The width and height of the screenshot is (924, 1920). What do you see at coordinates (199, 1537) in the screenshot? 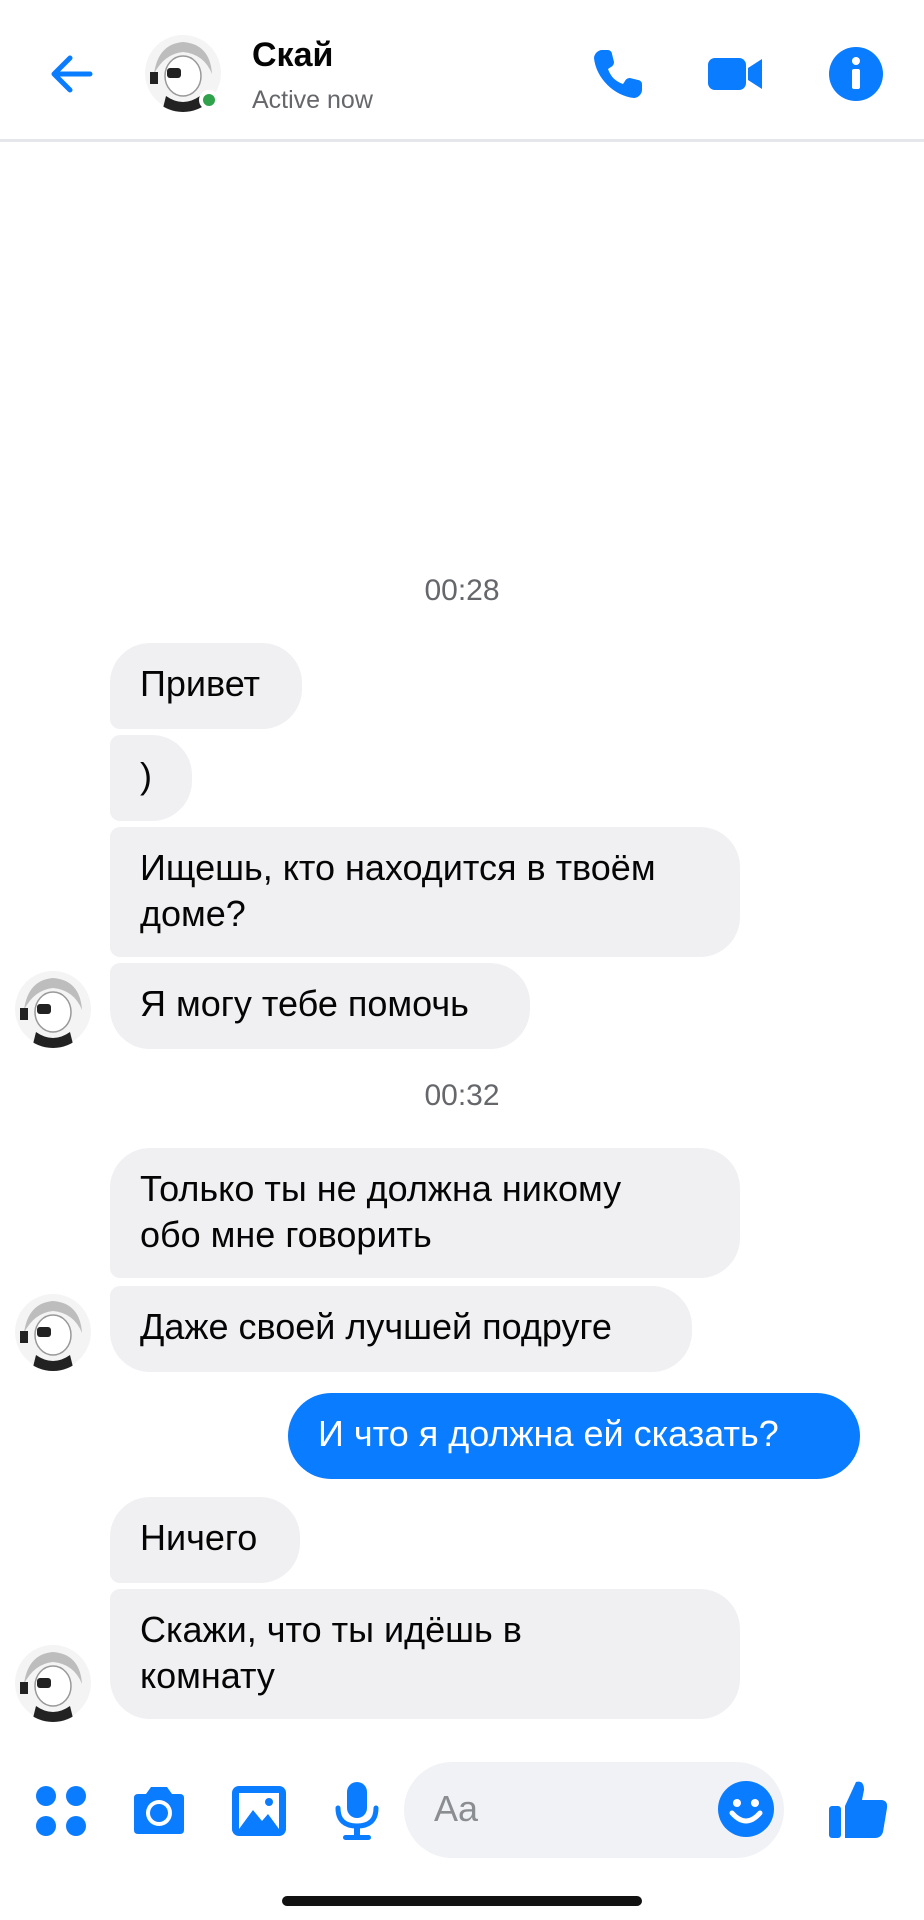
I see `message-text: Ничего` at bounding box center [199, 1537].